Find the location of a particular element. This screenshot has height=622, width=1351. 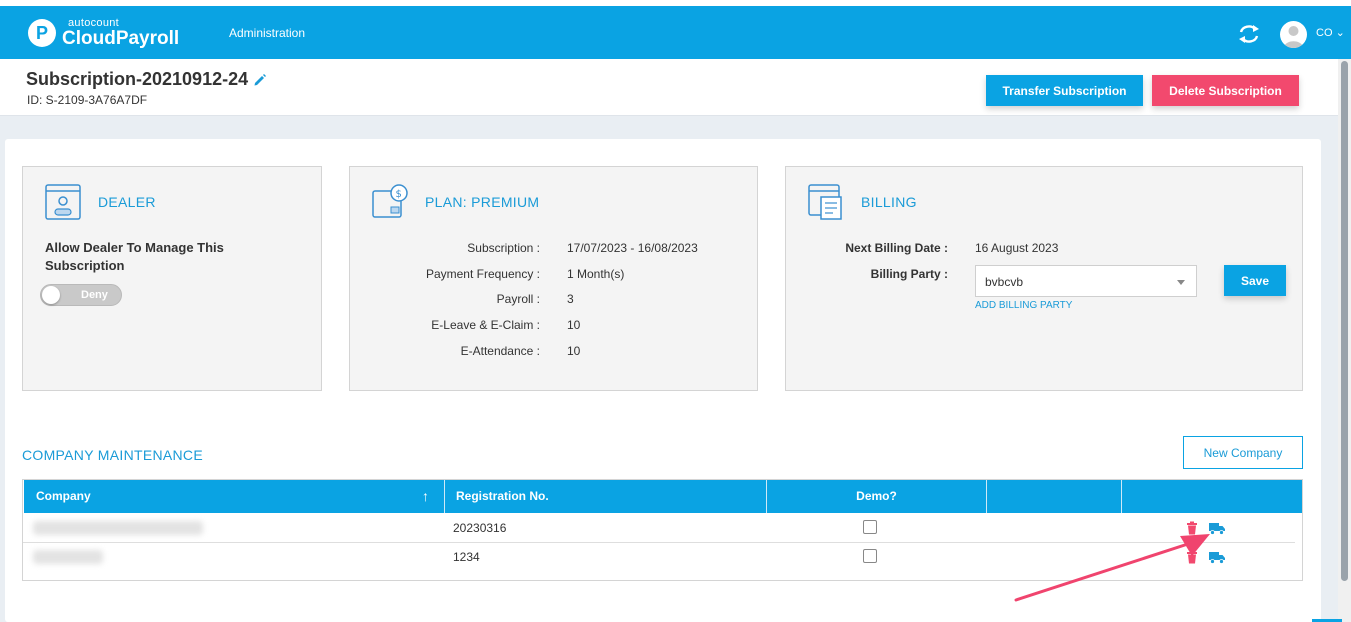

logo-big-text: CloudPayroll is located at coordinates (121, 38).